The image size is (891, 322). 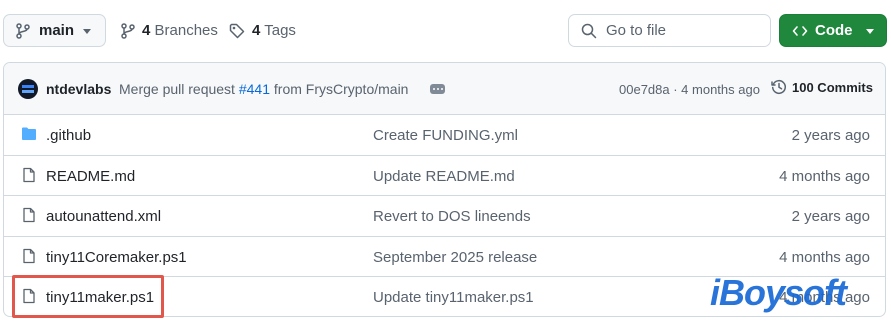 What do you see at coordinates (29, 133) in the screenshot?
I see `folder-icon` at bounding box center [29, 133].